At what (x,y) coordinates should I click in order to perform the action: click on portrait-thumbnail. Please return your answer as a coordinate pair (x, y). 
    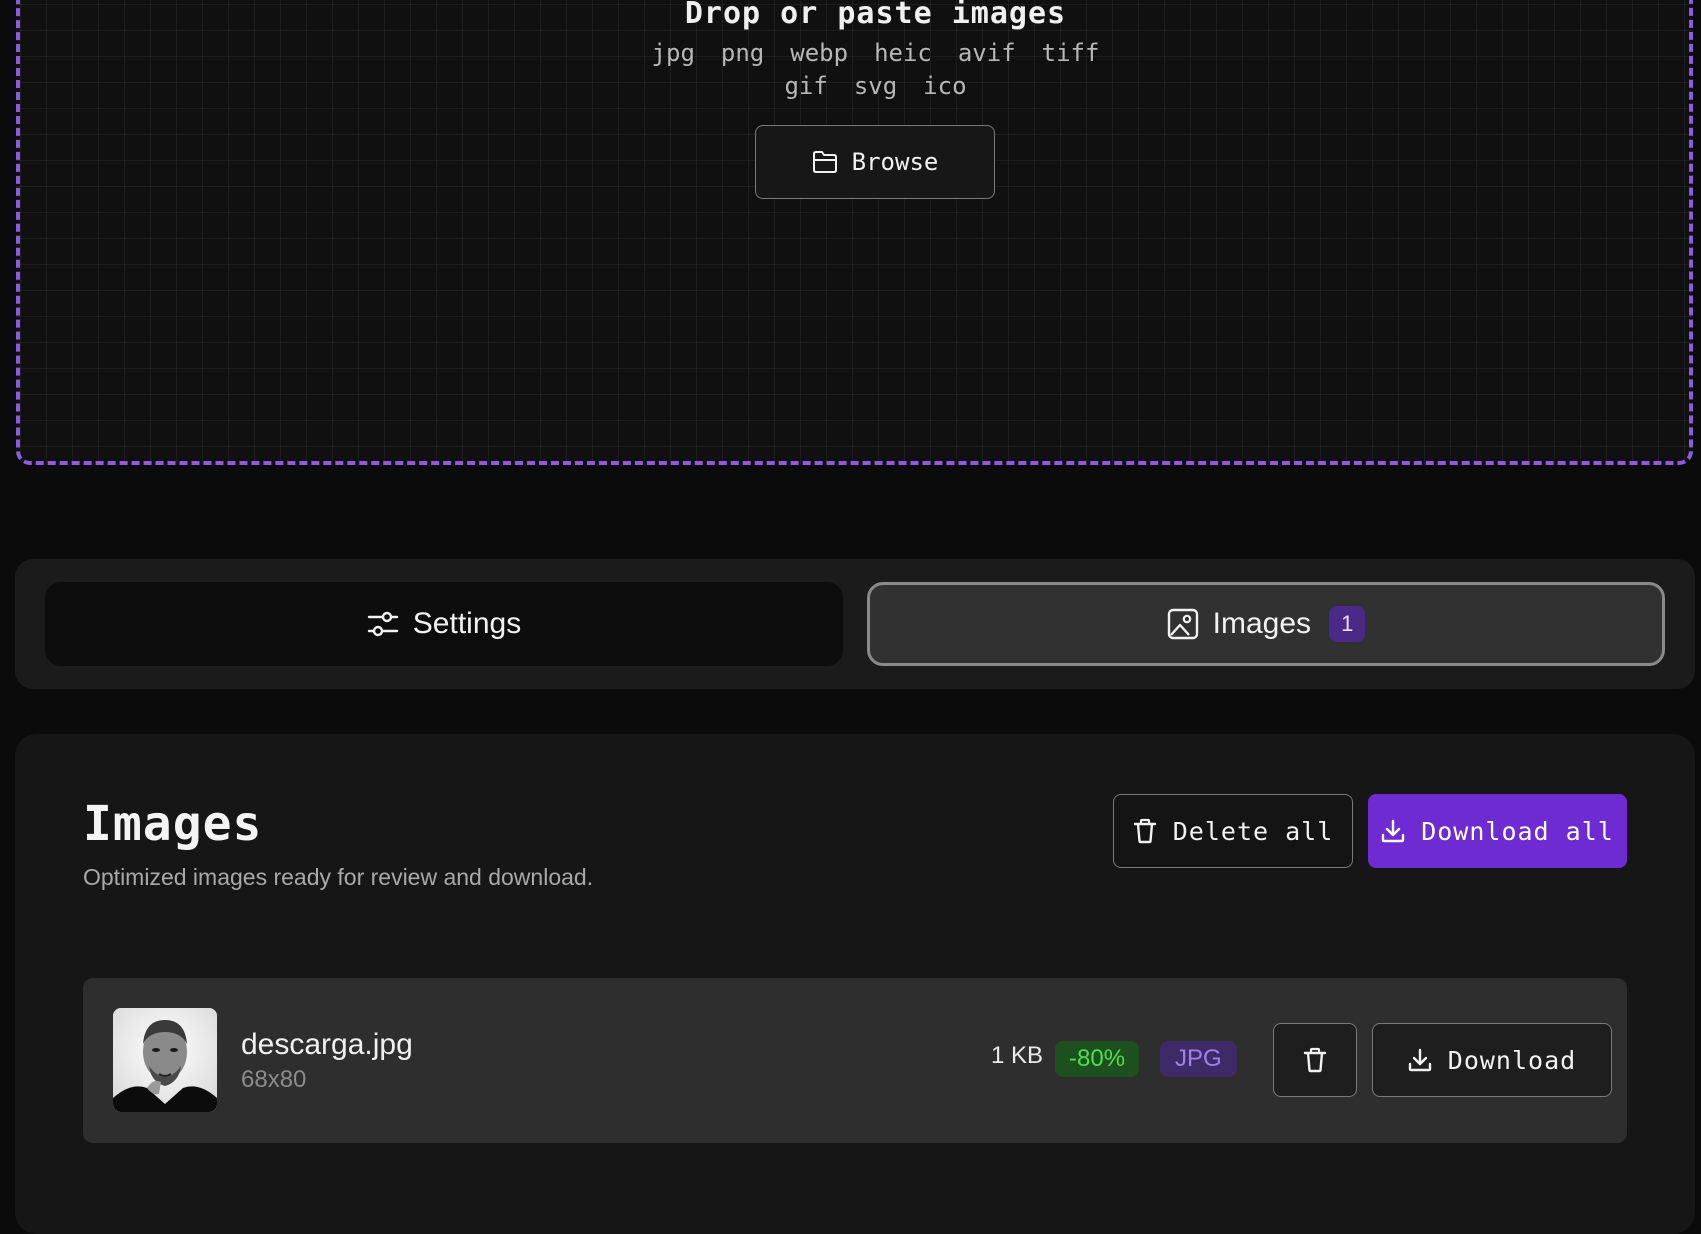
    Looking at the image, I should click on (165, 1060).